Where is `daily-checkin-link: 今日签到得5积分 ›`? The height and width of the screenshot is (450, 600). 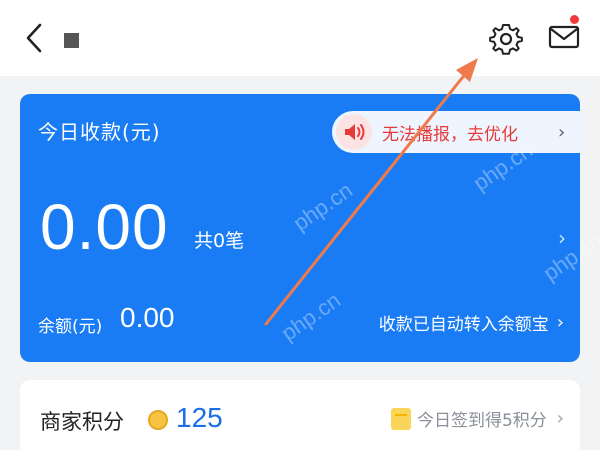
daily-checkin-link: 今日签到得5积分 › is located at coordinates (477, 418).